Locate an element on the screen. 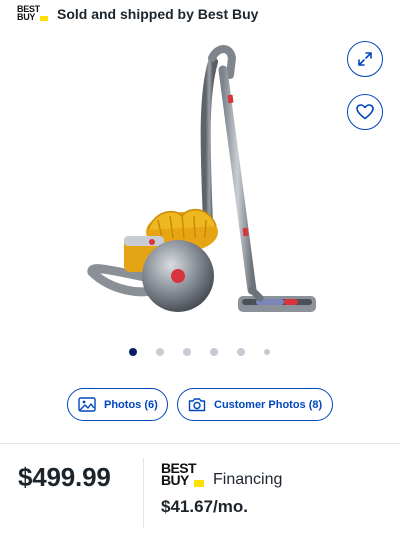 The image size is (400, 546). seller-bar: BEST BUY Sold and shipped by Best Buy is located at coordinates (200, 15).